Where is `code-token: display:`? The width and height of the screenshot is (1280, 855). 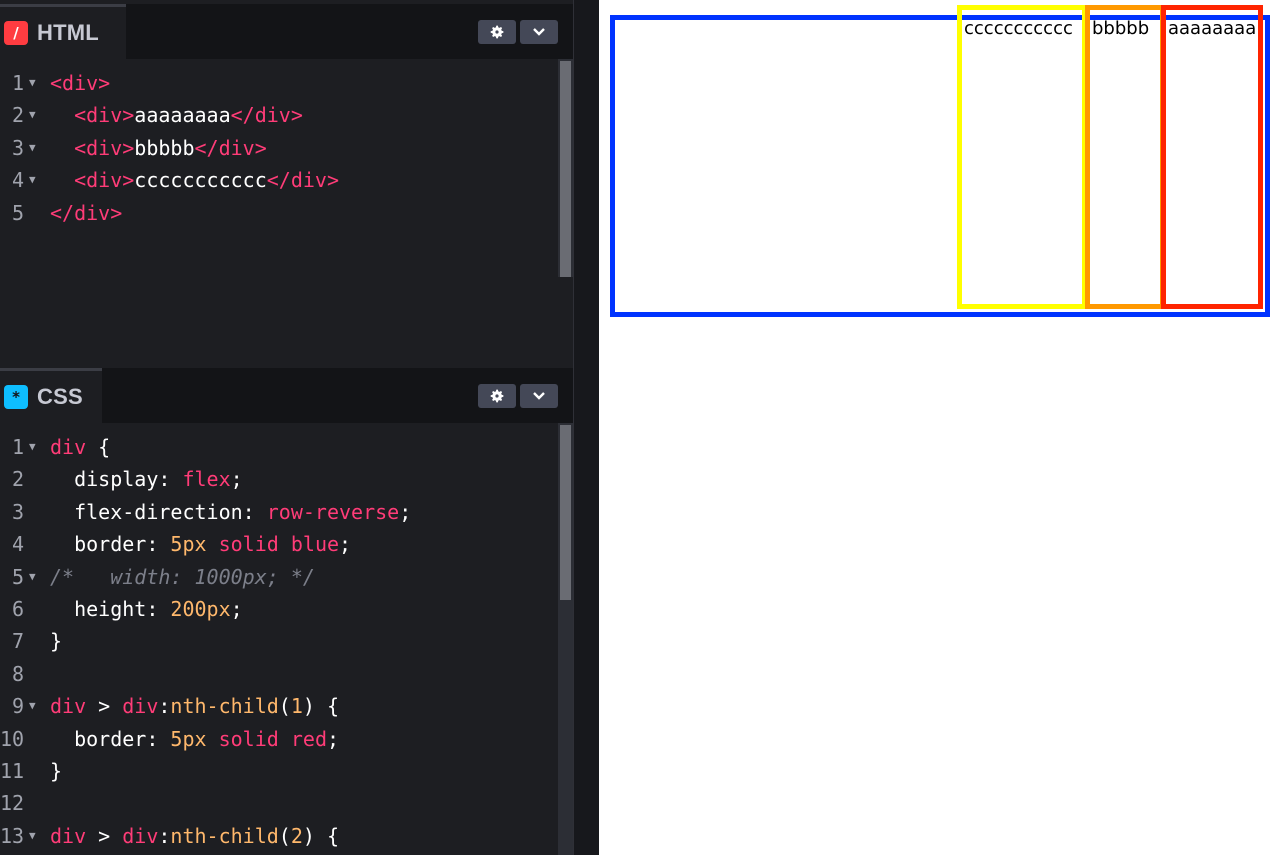 code-token: display: is located at coordinates (116, 479).